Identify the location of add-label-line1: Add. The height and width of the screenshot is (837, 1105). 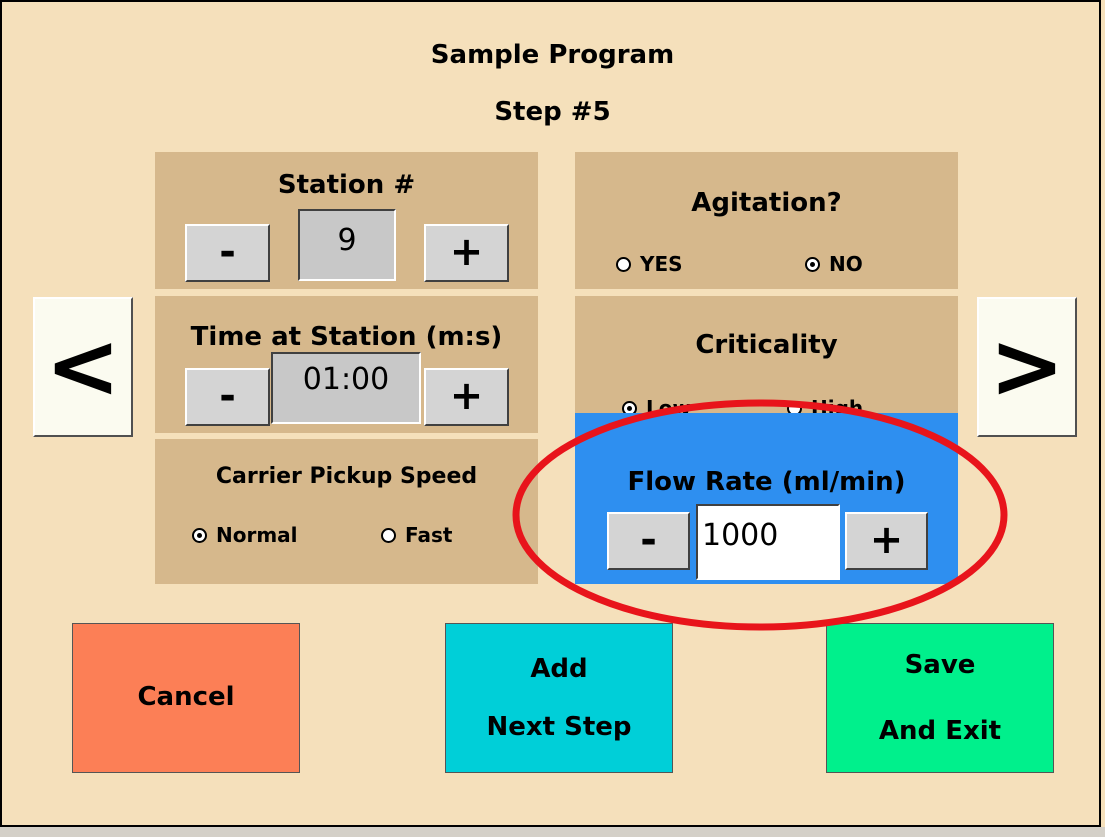
(559, 669).